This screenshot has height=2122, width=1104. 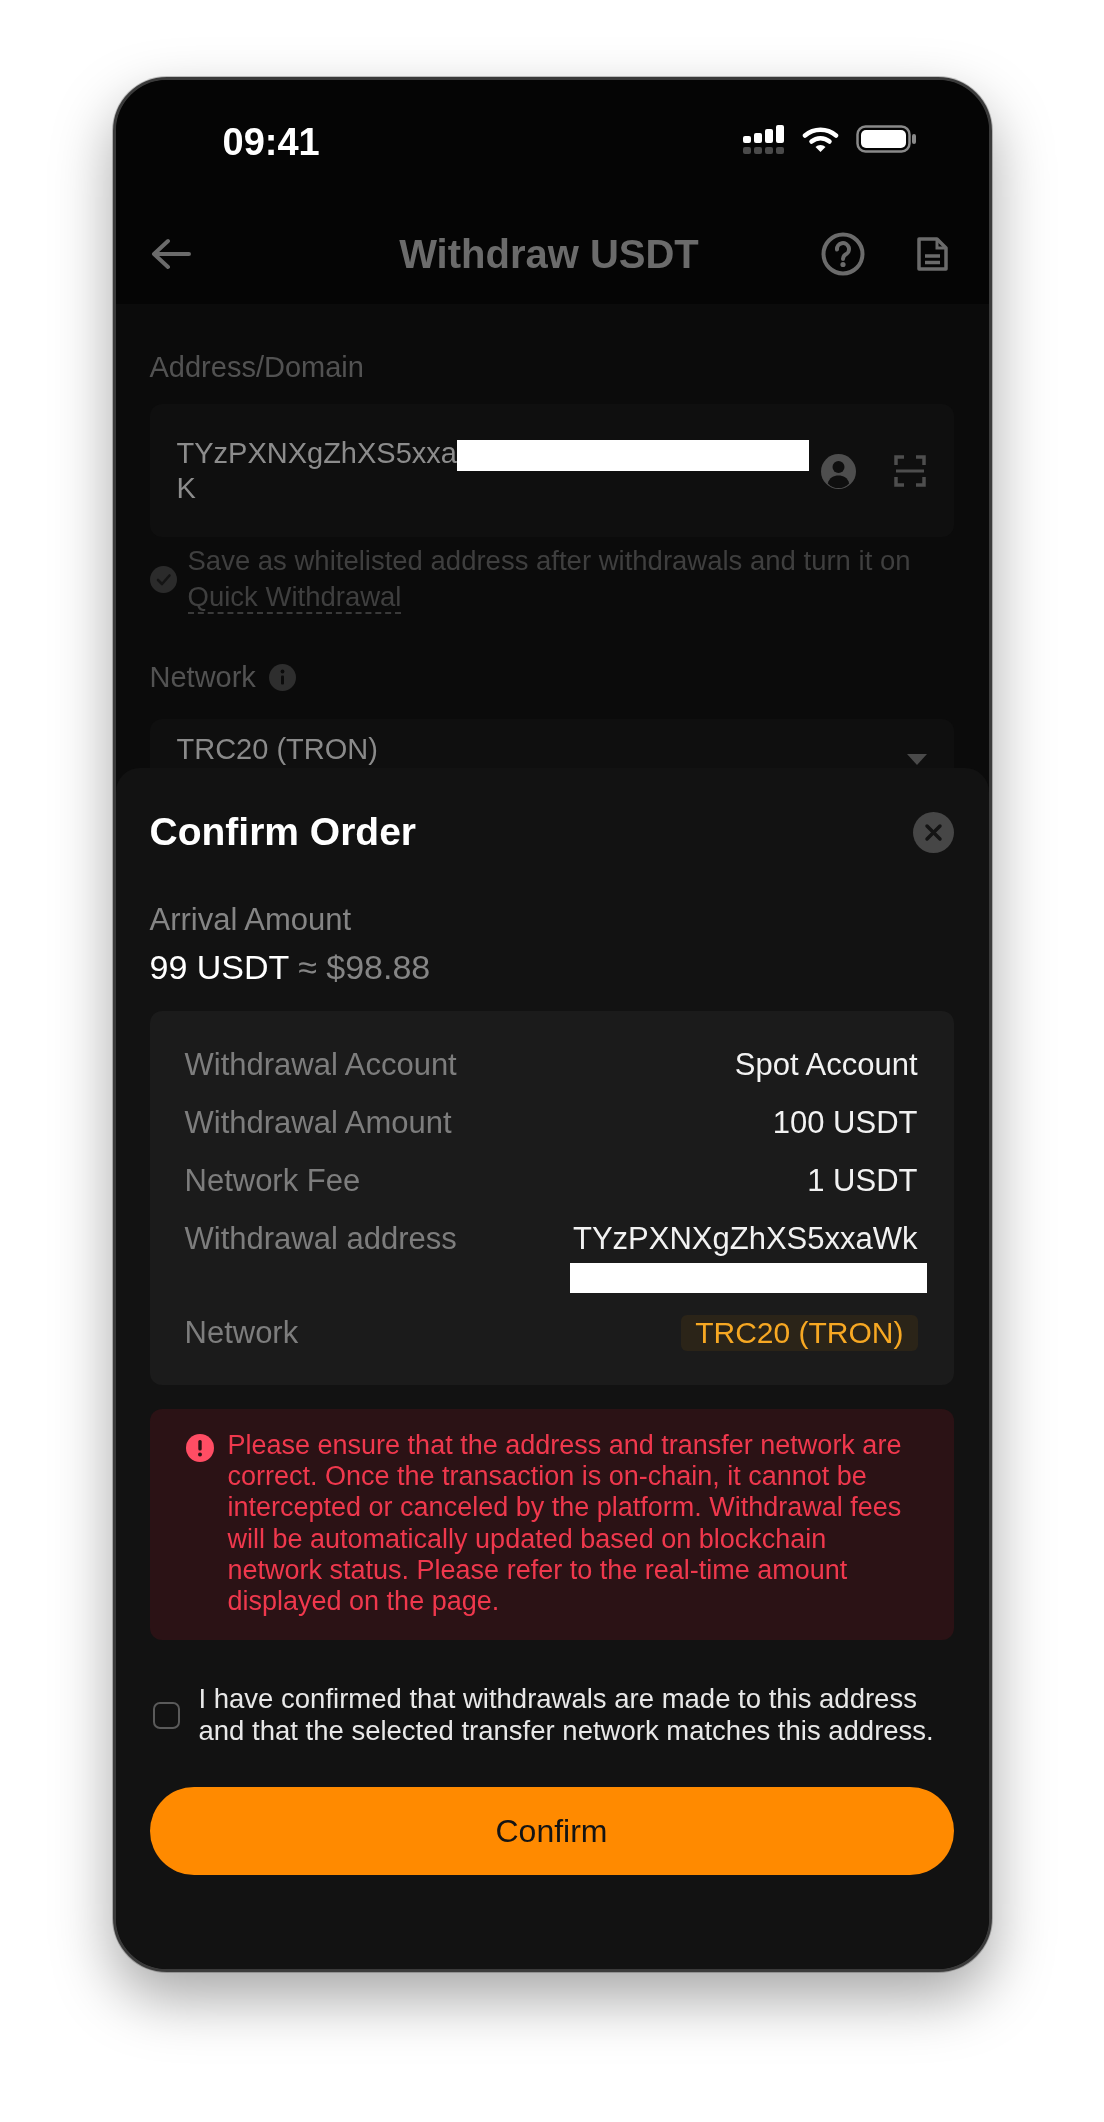 I want to click on warning-text: Please ensure that the address and transfer network are correct. Once the transaction is on-chain, it cannot be intercepted or canceled by the platform. Withdrawal fees will be automatically updated based on blockchain network status. Please refer to the real-time amount displayed on the page., so click(x=565, y=1524).